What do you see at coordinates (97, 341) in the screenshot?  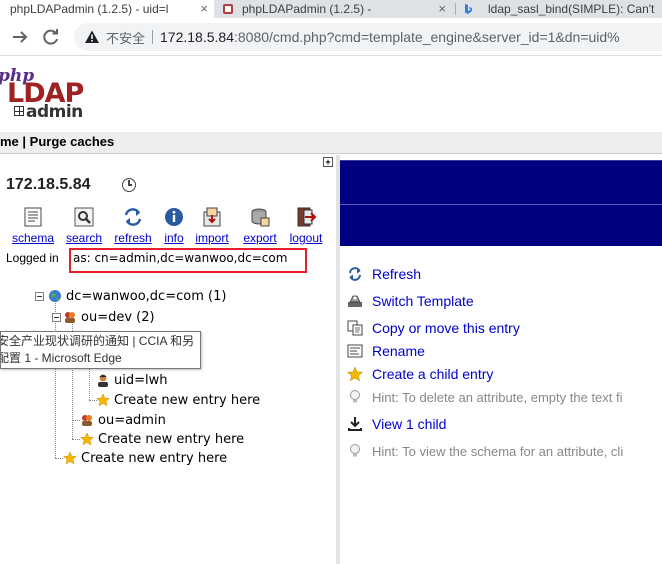 I see `tooltip-line: 安全产业现状调研的通知 | CCIA 和另` at bounding box center [97, 341].